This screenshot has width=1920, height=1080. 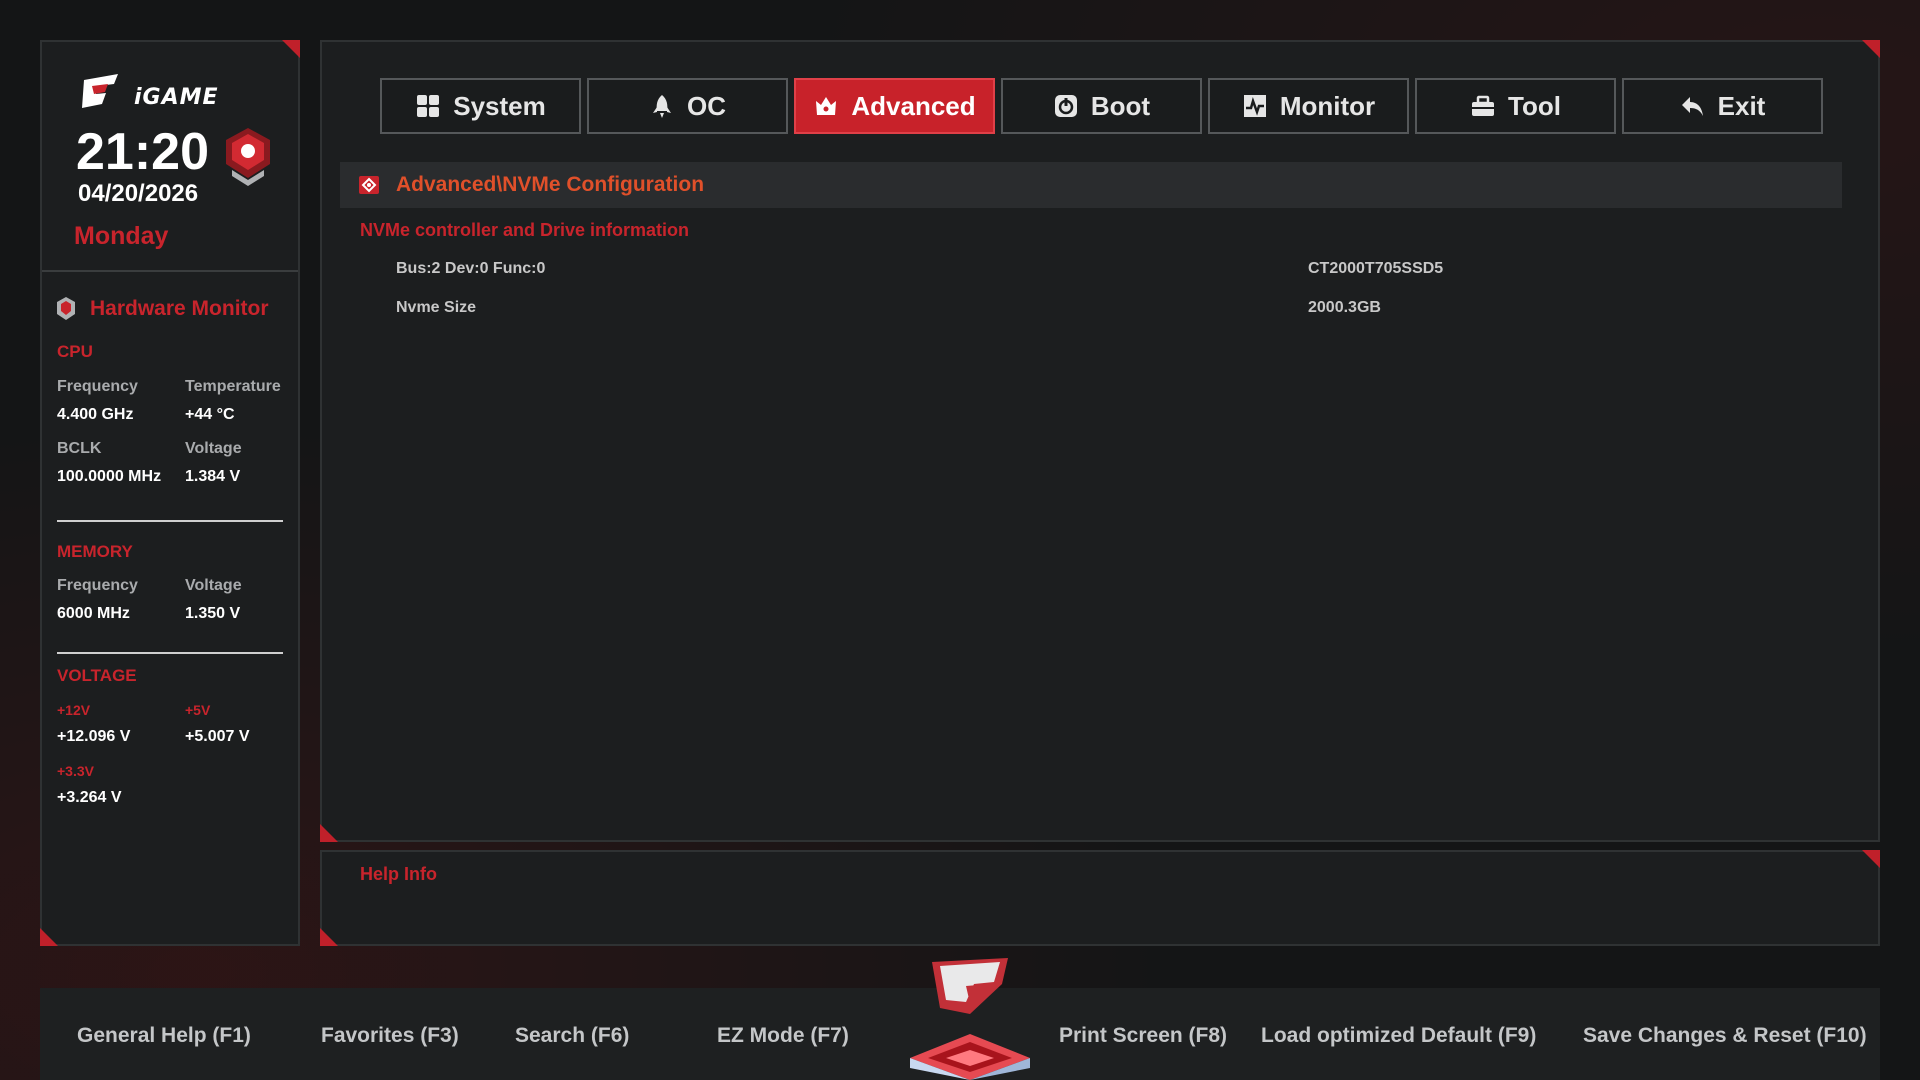 I want to click on brand-text: iGAME, so click(x=176, y=97).